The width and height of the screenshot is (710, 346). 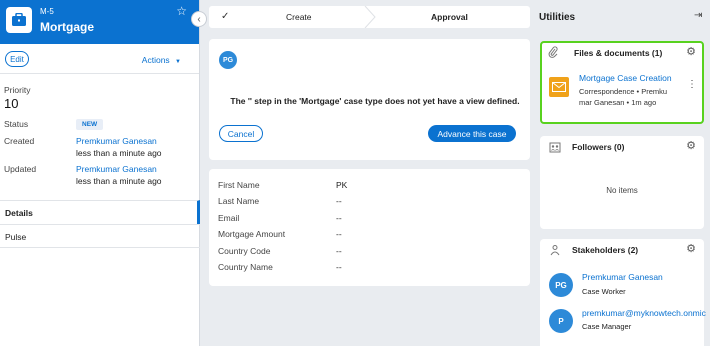 I want to click on field-label: Email, so click(x=229, y=218).